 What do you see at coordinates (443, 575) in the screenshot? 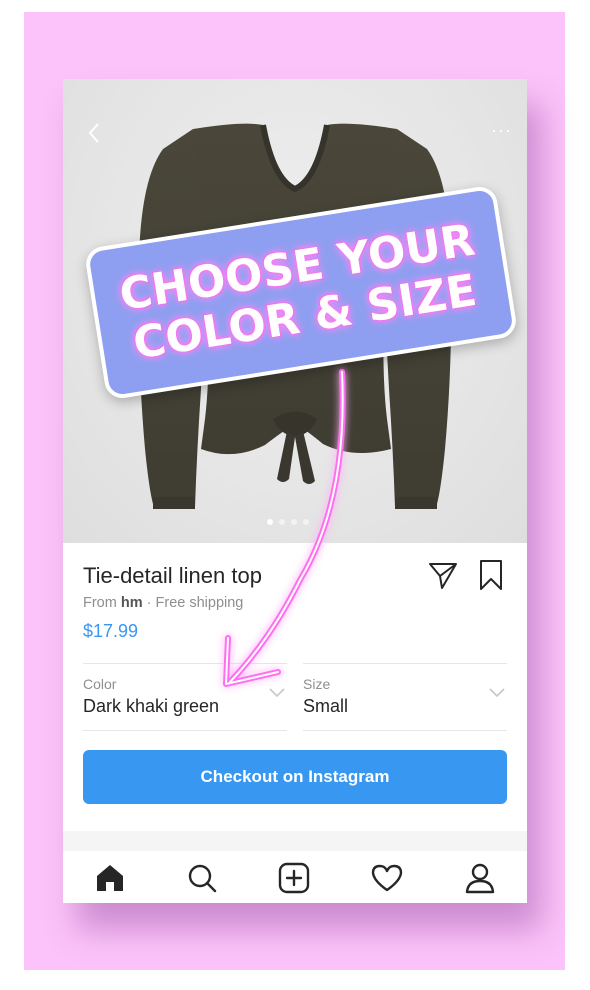
I see `send-icon` at bounding box center [443, 575].